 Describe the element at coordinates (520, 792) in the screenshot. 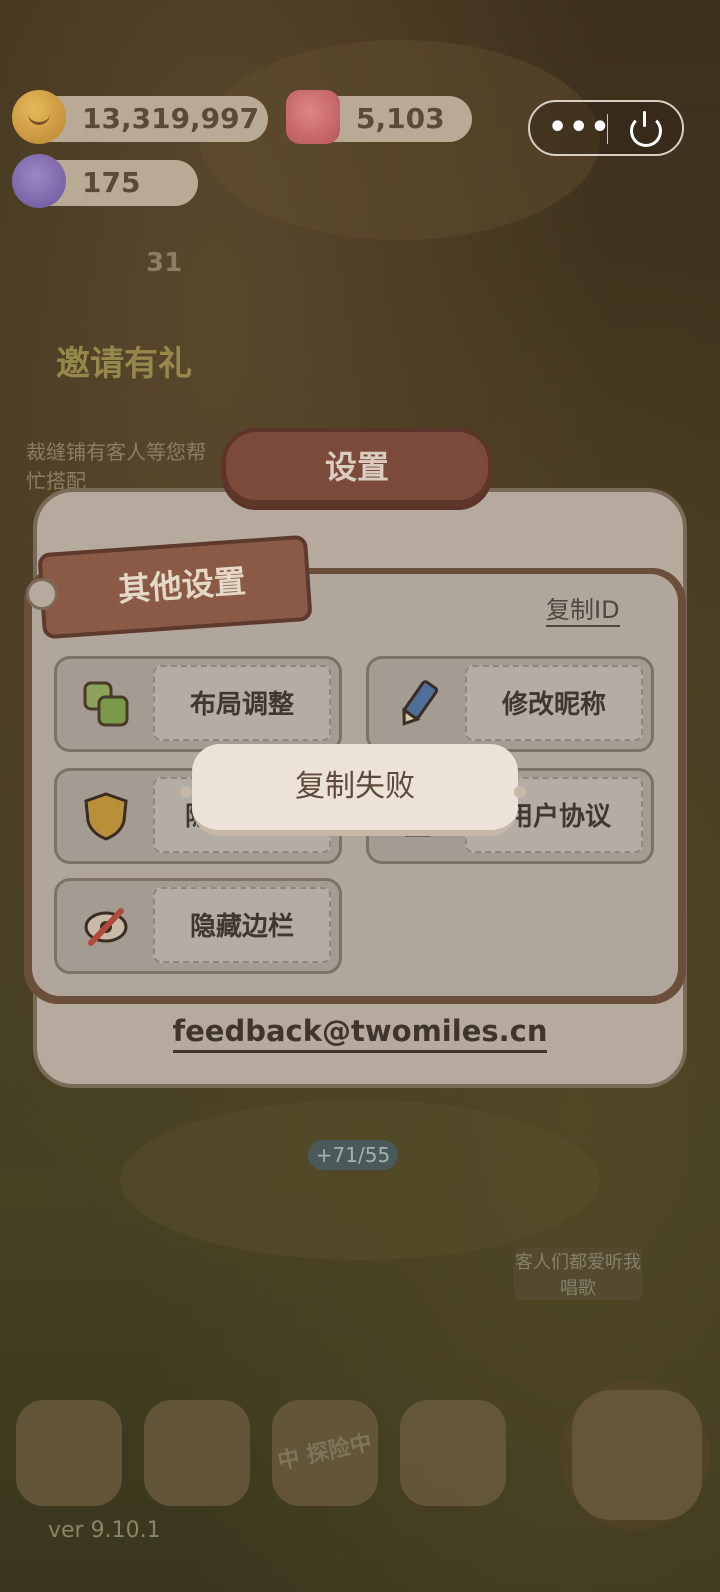

I see `toast-right-dot` at that location.